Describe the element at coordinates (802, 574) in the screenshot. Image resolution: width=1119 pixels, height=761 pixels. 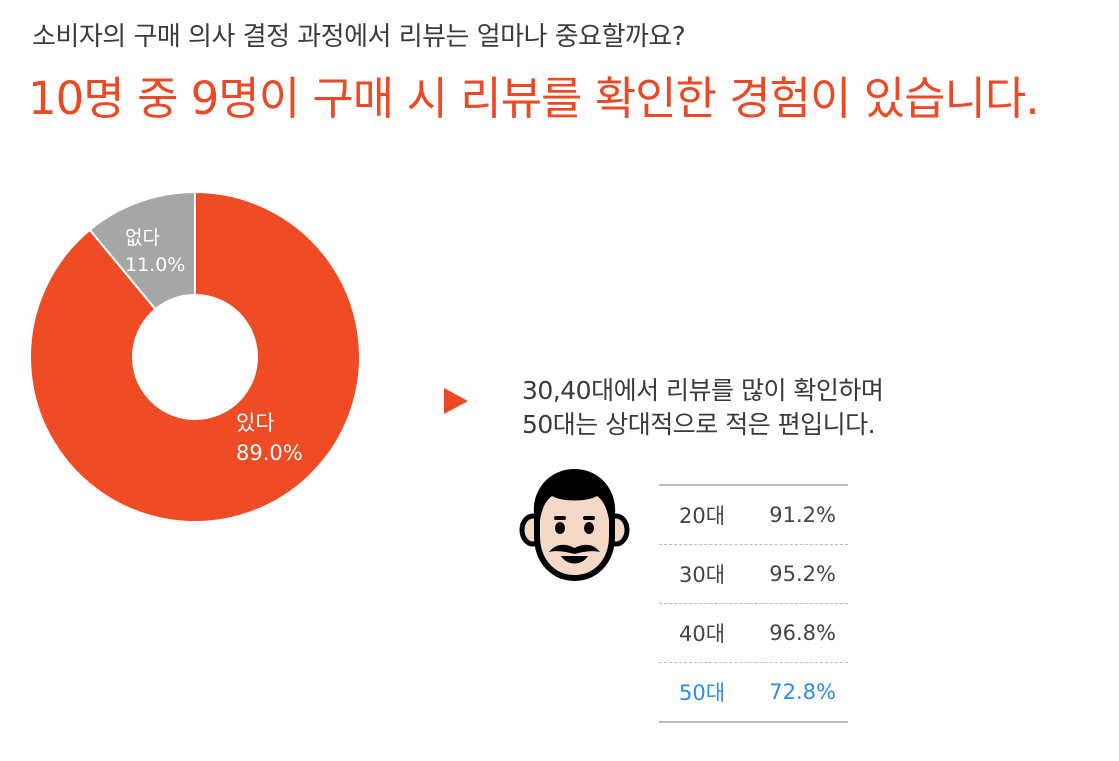
I see `age-value: 95.2%` at that location.